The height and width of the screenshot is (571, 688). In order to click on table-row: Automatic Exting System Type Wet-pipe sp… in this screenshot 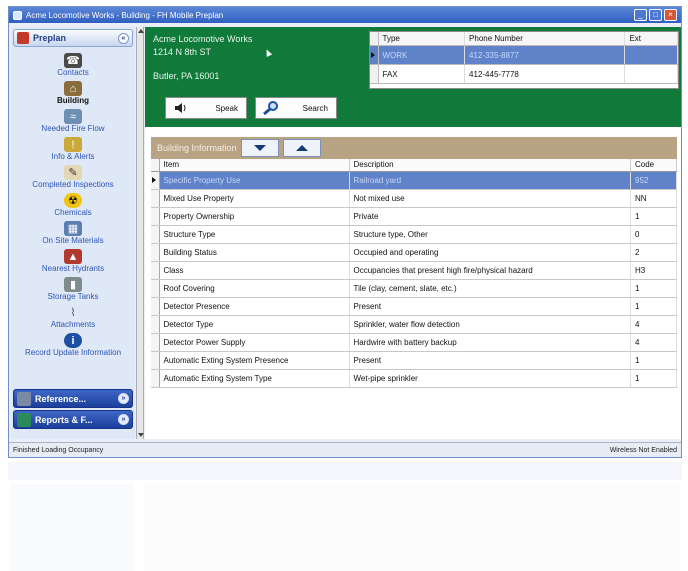, I will do `click(414, 378)`.